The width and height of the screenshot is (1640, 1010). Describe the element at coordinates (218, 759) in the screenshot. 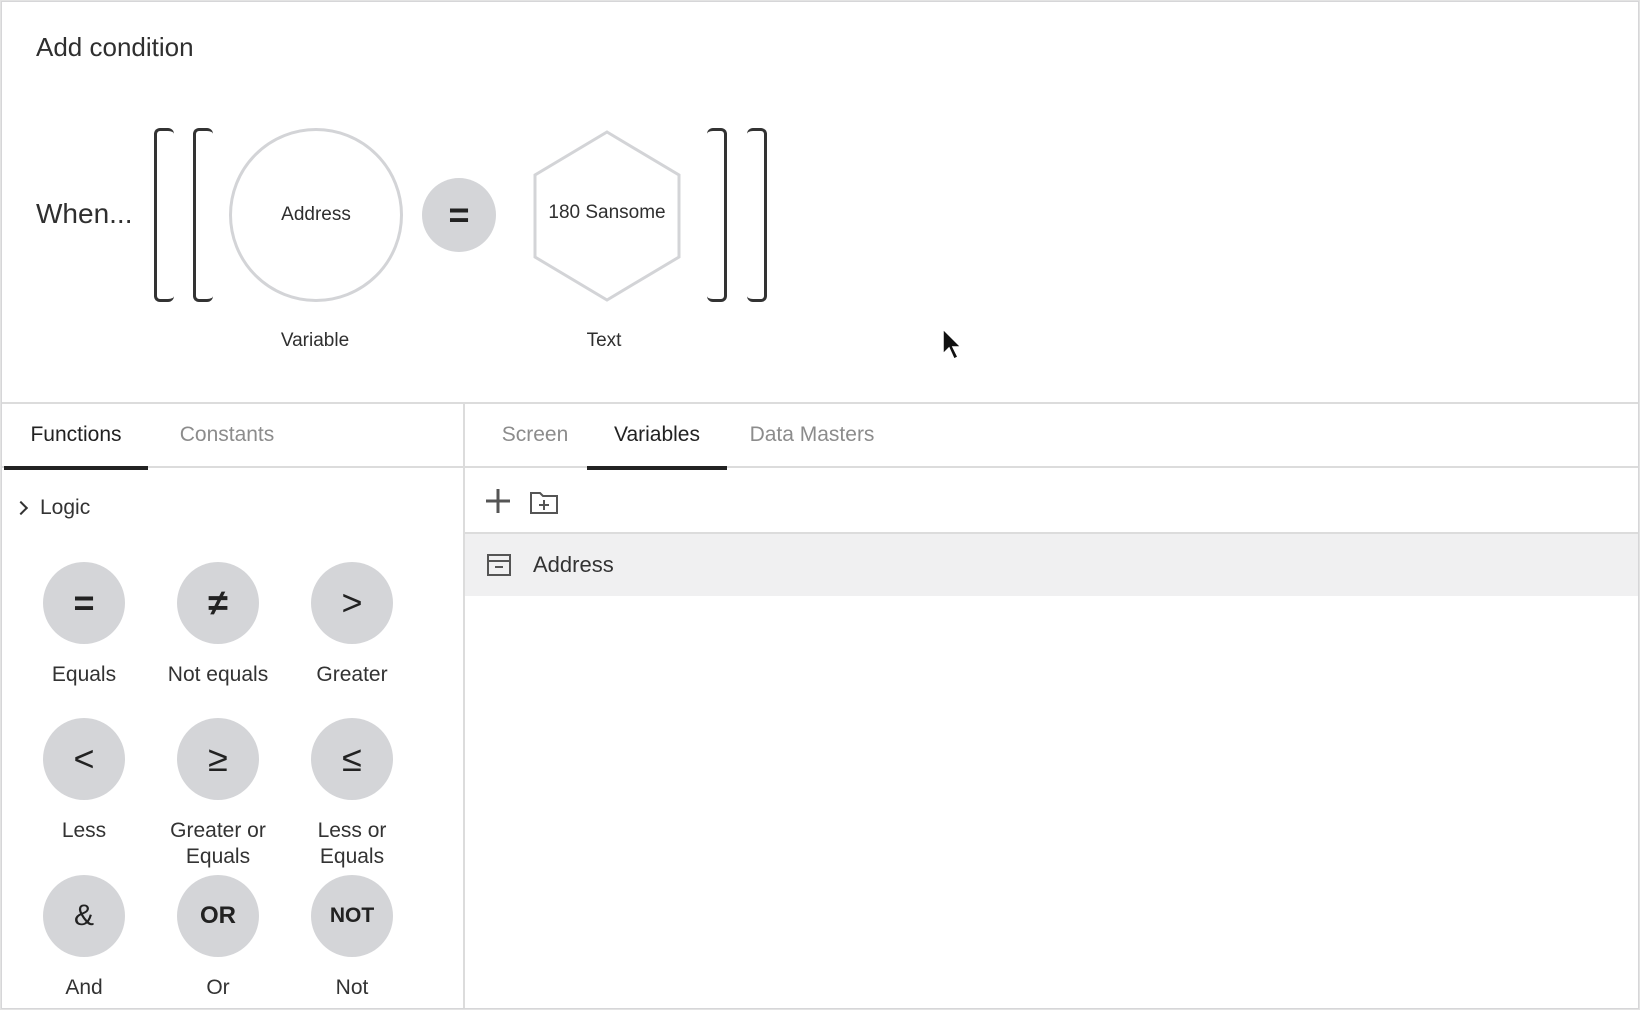

I see `greater-or-equals-icon: ≥` at that location.